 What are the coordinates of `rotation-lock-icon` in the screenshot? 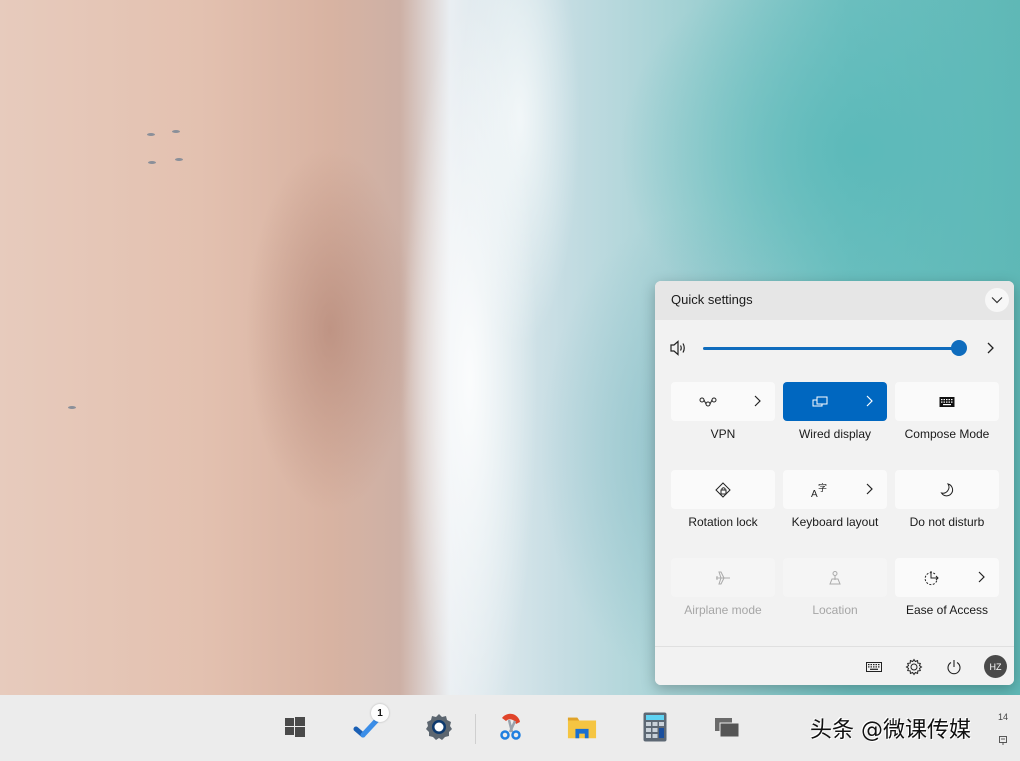 It's located at (723, 490).